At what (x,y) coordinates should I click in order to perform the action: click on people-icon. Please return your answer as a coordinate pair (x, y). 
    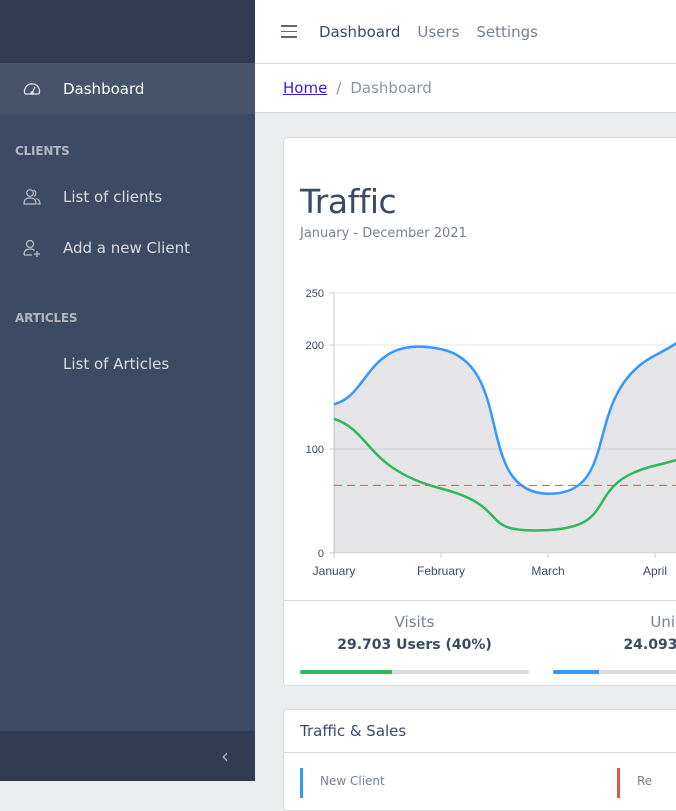
    Looking at the image, I should click on (31, 197).